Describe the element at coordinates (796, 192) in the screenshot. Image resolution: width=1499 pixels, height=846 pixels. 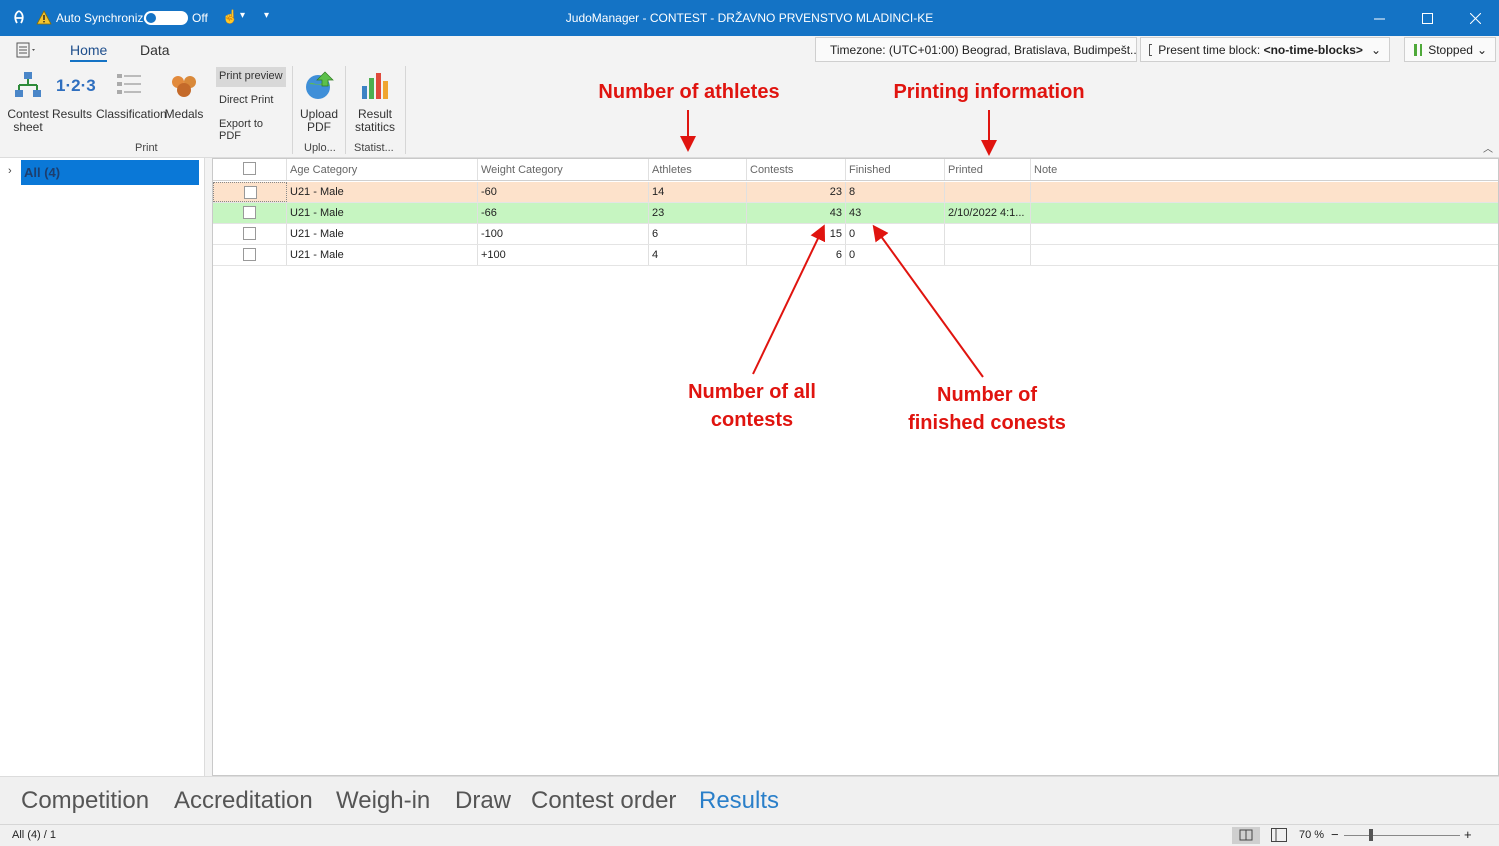
I see `cell-contests: 23` at that location.